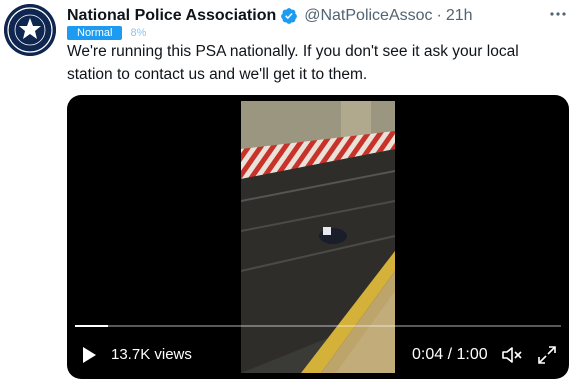 The height and width of the screenshot is (386, 584). Describe the element at coordinates (459, 16) in the screenshot. I see `timestamp: 21h` at that location.